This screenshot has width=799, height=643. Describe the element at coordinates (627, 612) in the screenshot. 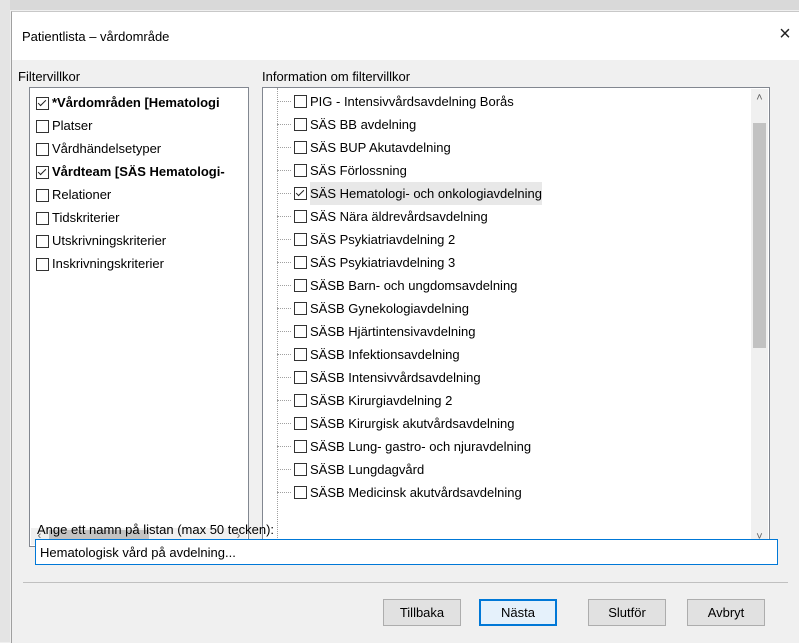

I see `finish-button: Slutför` at that location.